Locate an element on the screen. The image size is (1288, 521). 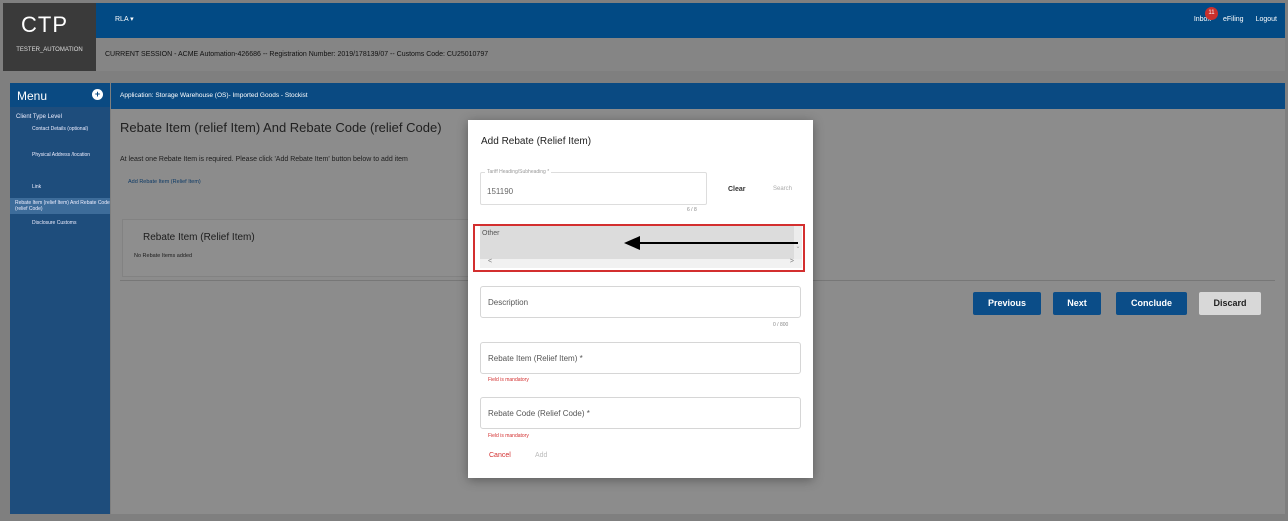
clear-button: Clear is located at coordinates (737, 189).